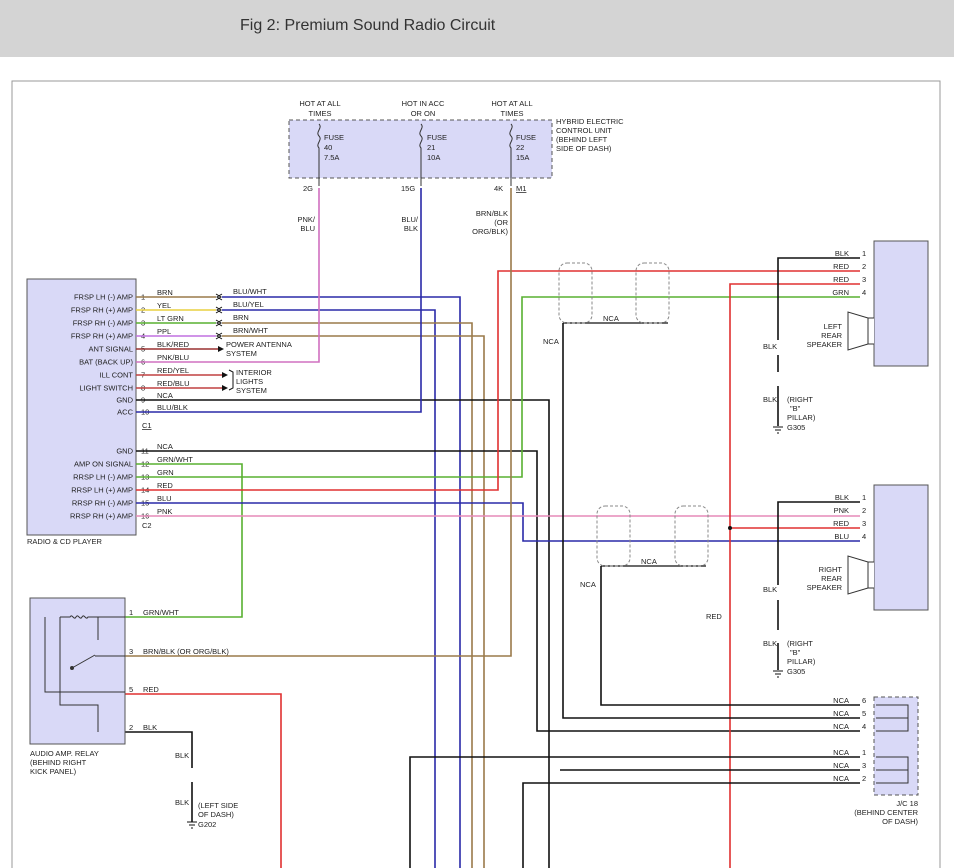 This screenshot has width=954, height=868. I want to click on brnblk-label-2: (OR, so click(501, 222).